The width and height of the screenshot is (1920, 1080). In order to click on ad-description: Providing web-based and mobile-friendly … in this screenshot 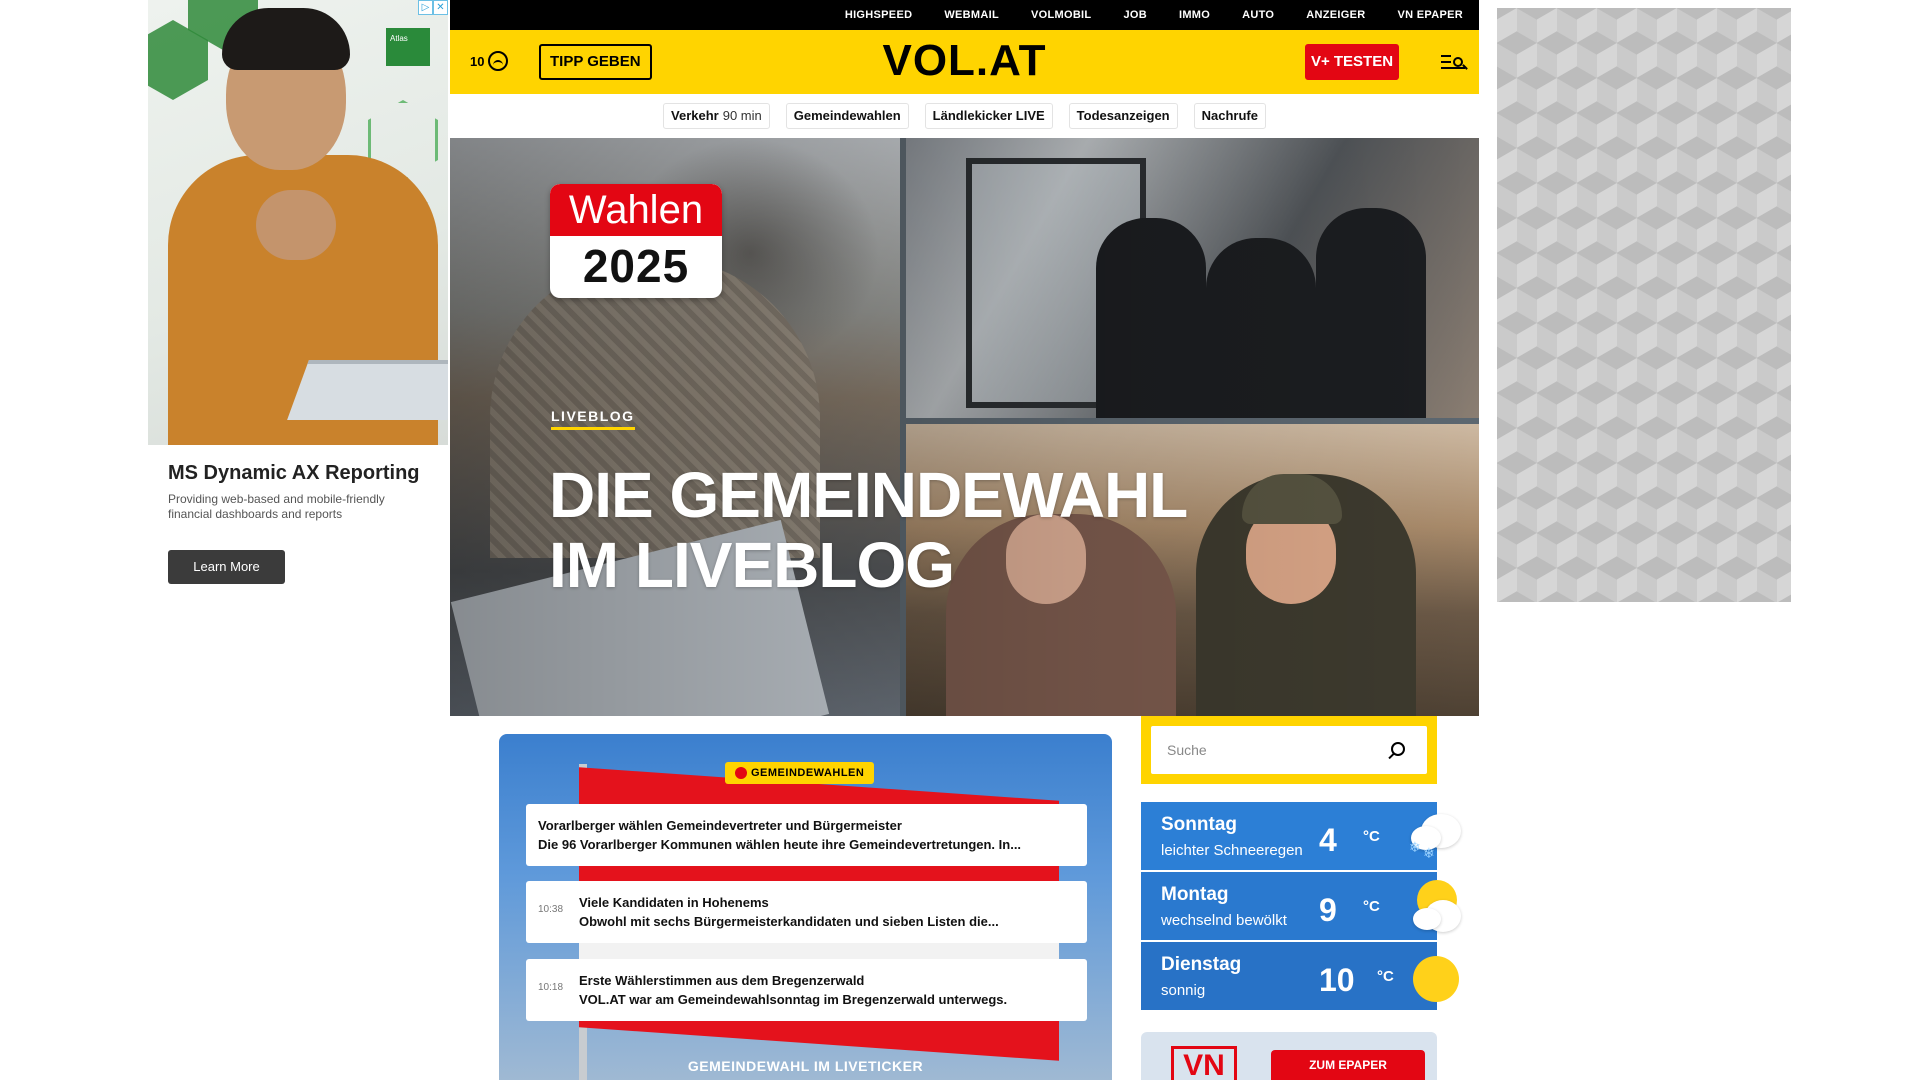, I will do `click(276, 506)`.